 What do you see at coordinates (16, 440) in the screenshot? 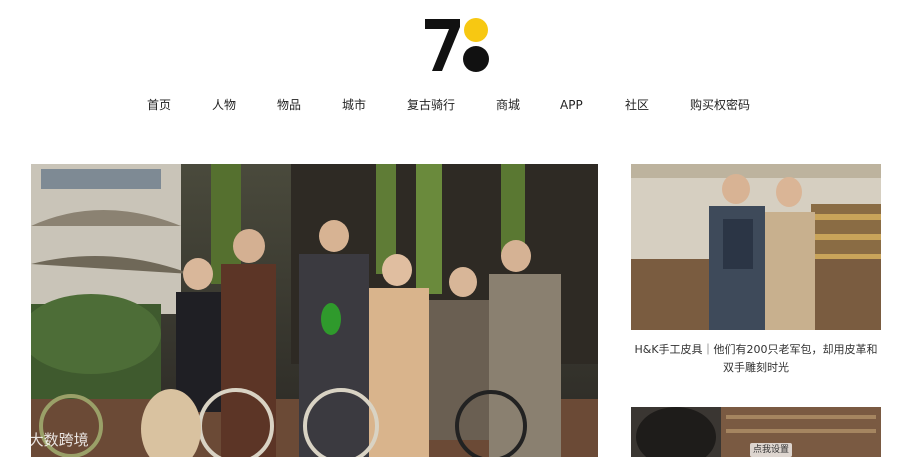
I see `watermark-logo: IC` at bounding box center [16, 440].